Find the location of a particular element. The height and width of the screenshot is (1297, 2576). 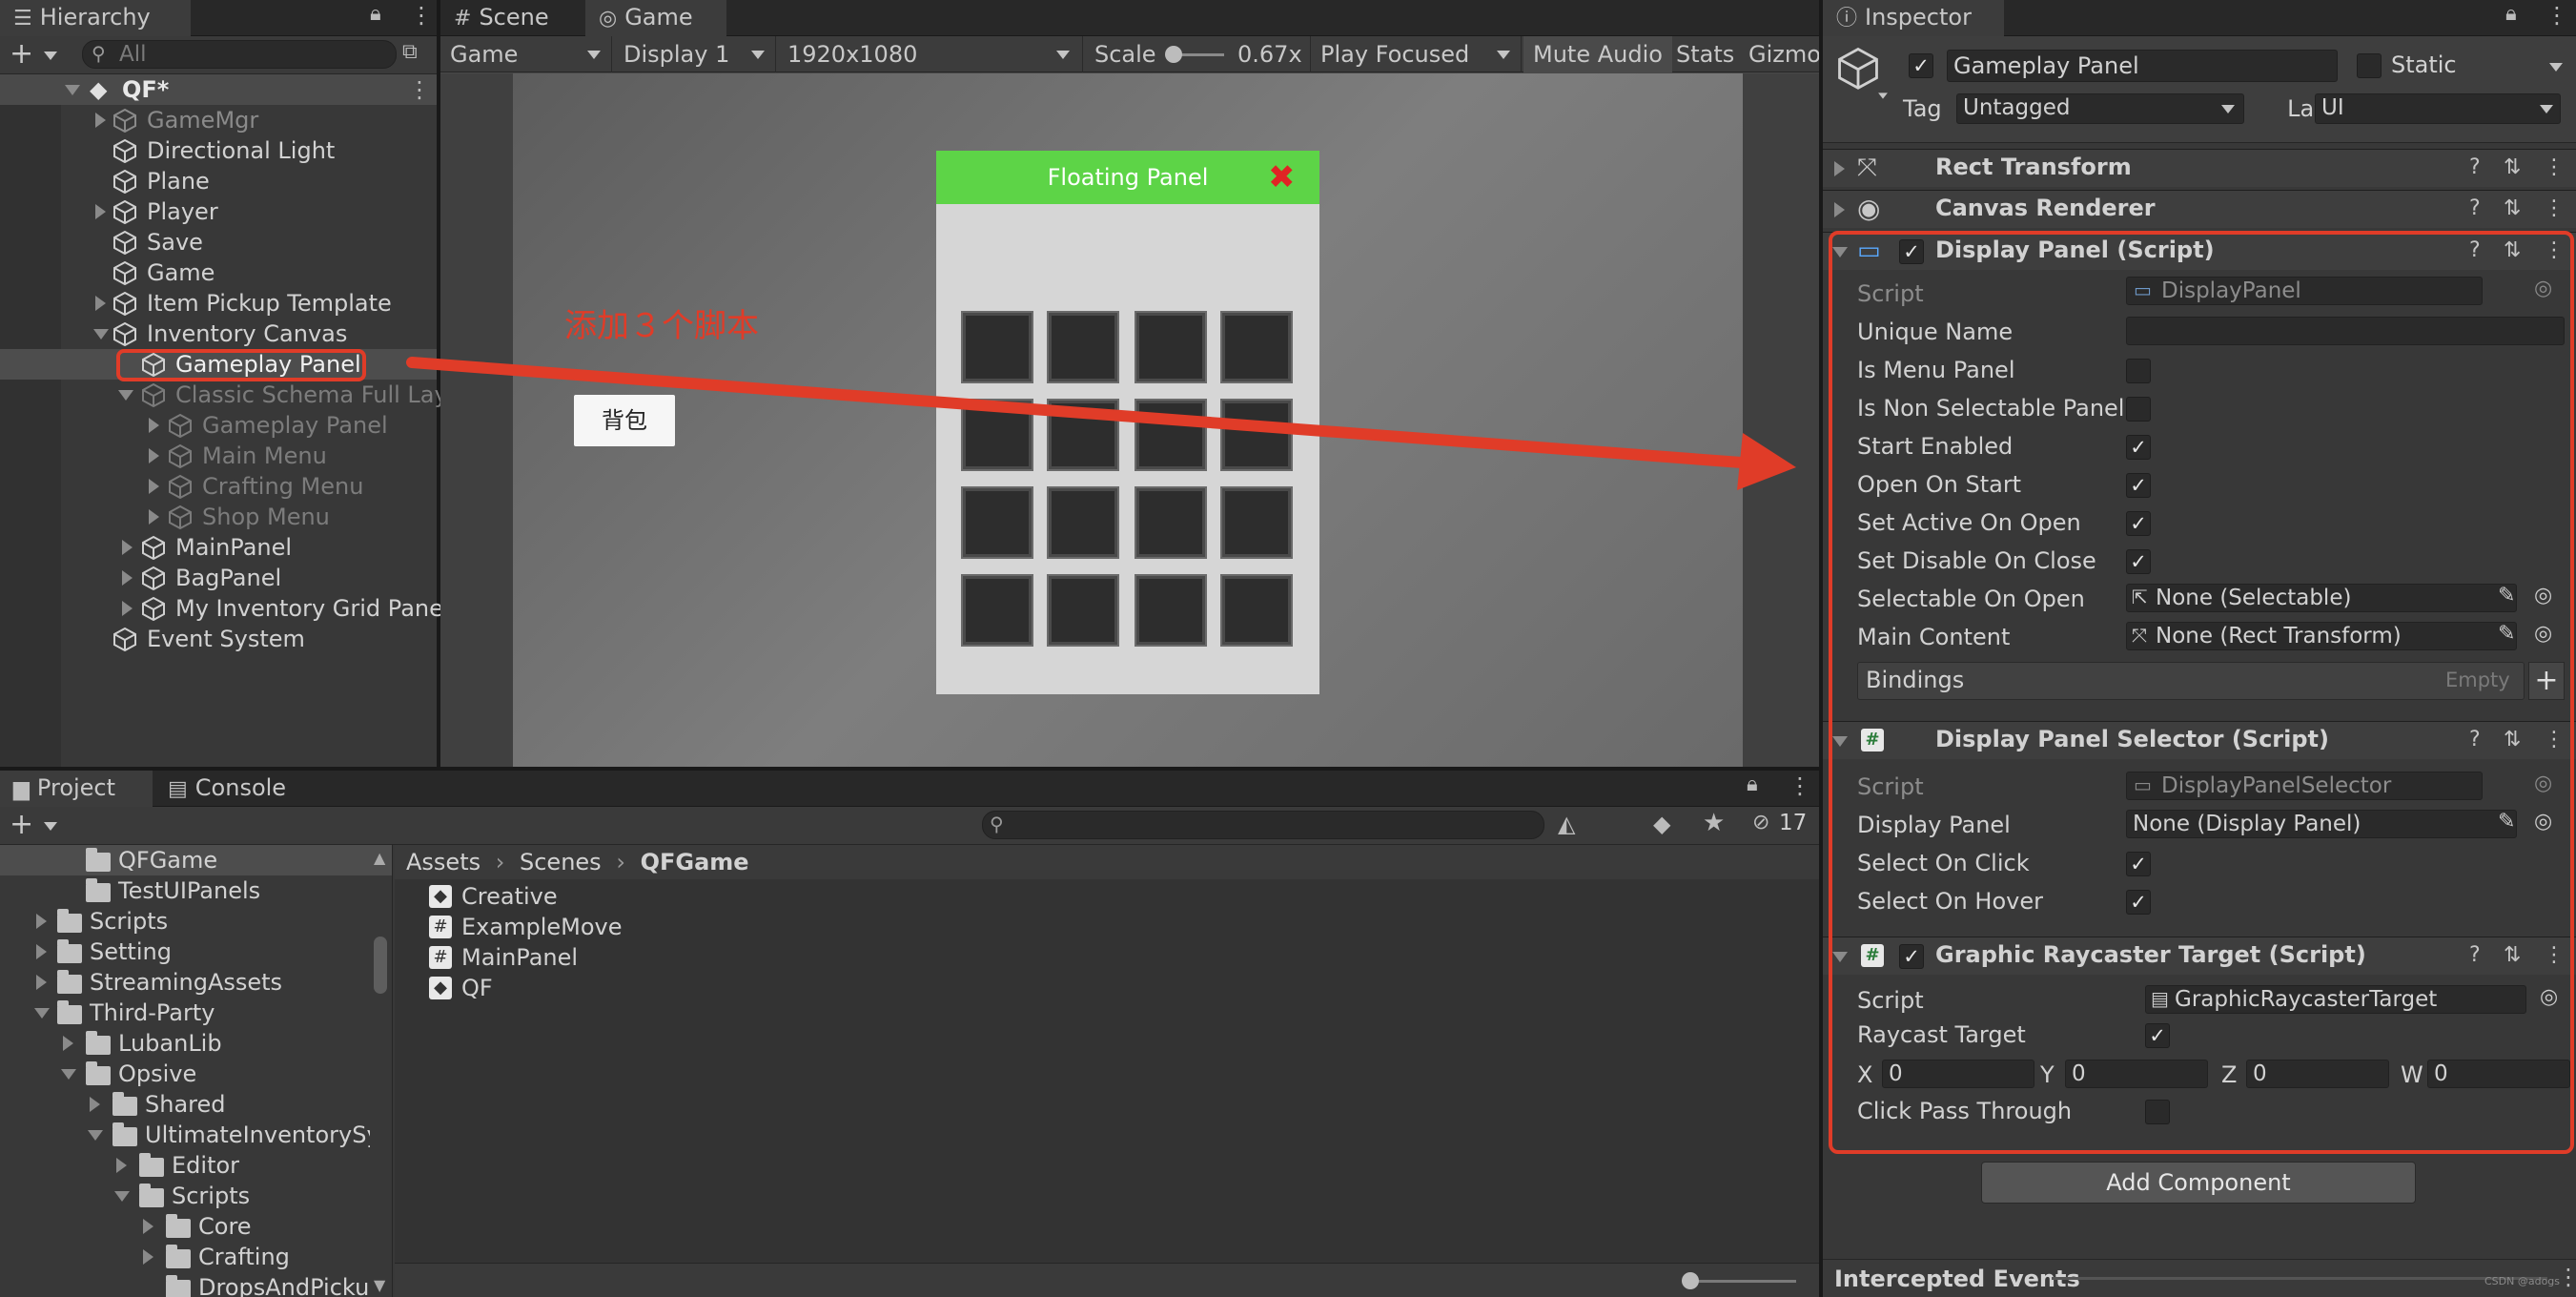

folder-item: Scripts is located at coordinates (196, 1196).